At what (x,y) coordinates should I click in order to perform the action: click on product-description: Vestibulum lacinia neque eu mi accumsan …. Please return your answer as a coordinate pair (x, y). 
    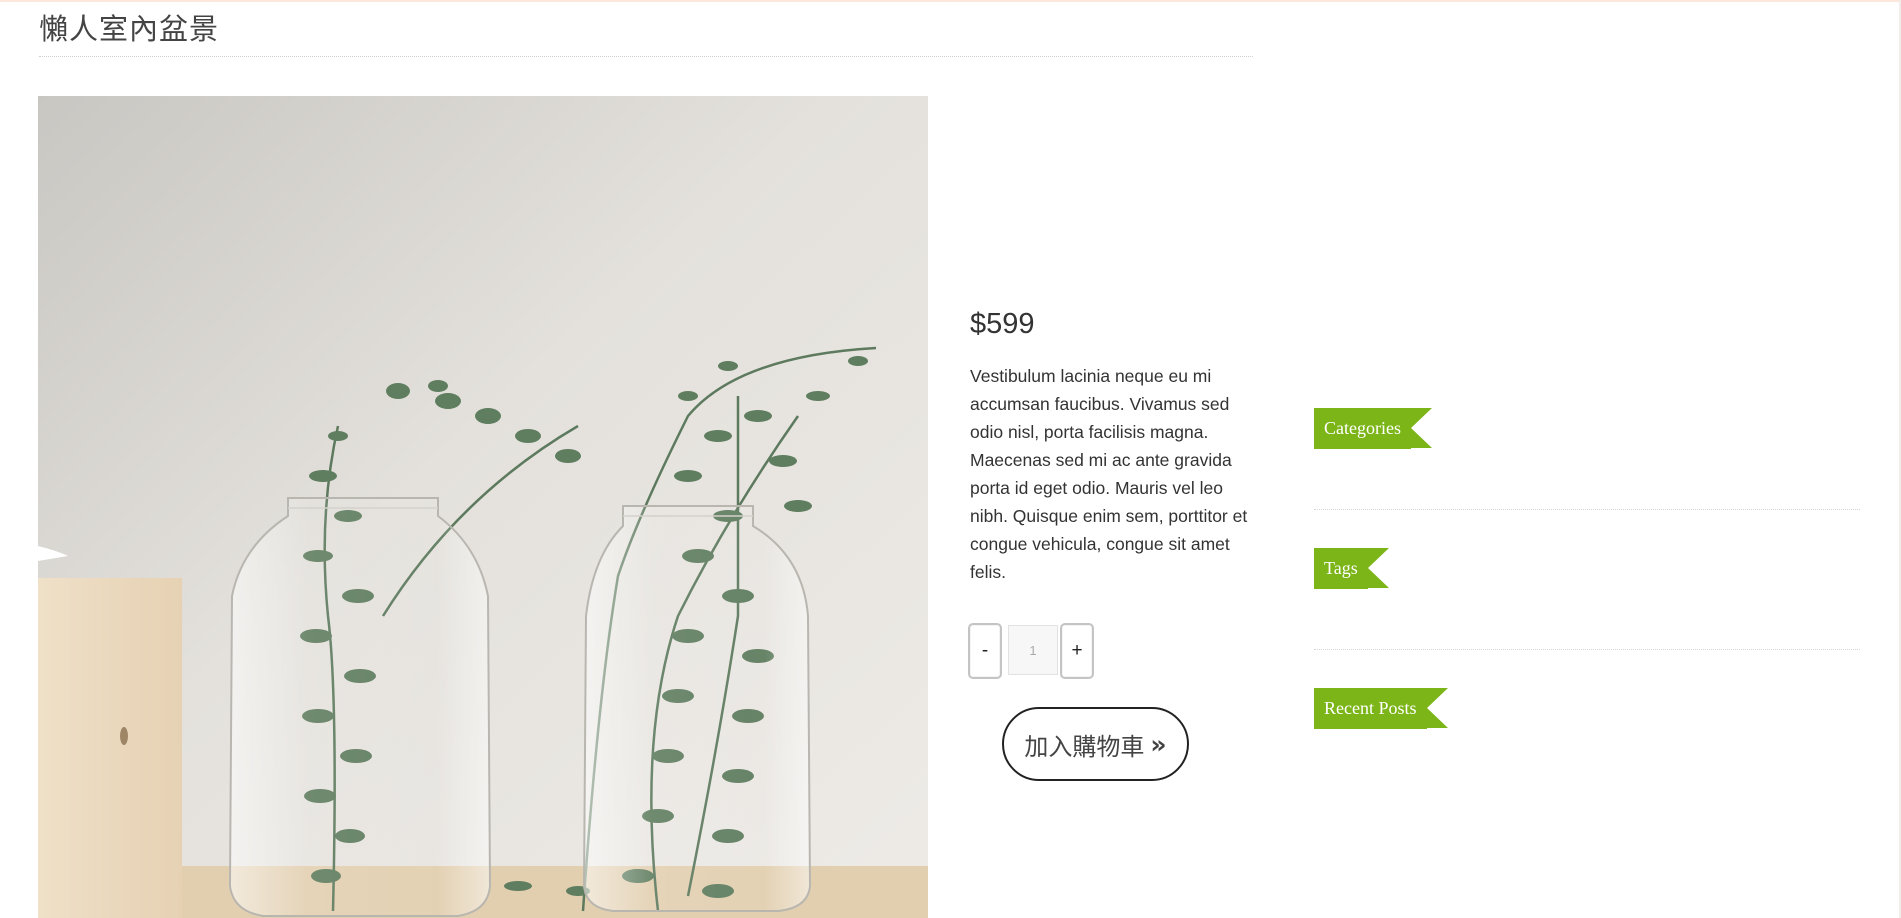
    Looking at the image, I should click on (1109, 474).